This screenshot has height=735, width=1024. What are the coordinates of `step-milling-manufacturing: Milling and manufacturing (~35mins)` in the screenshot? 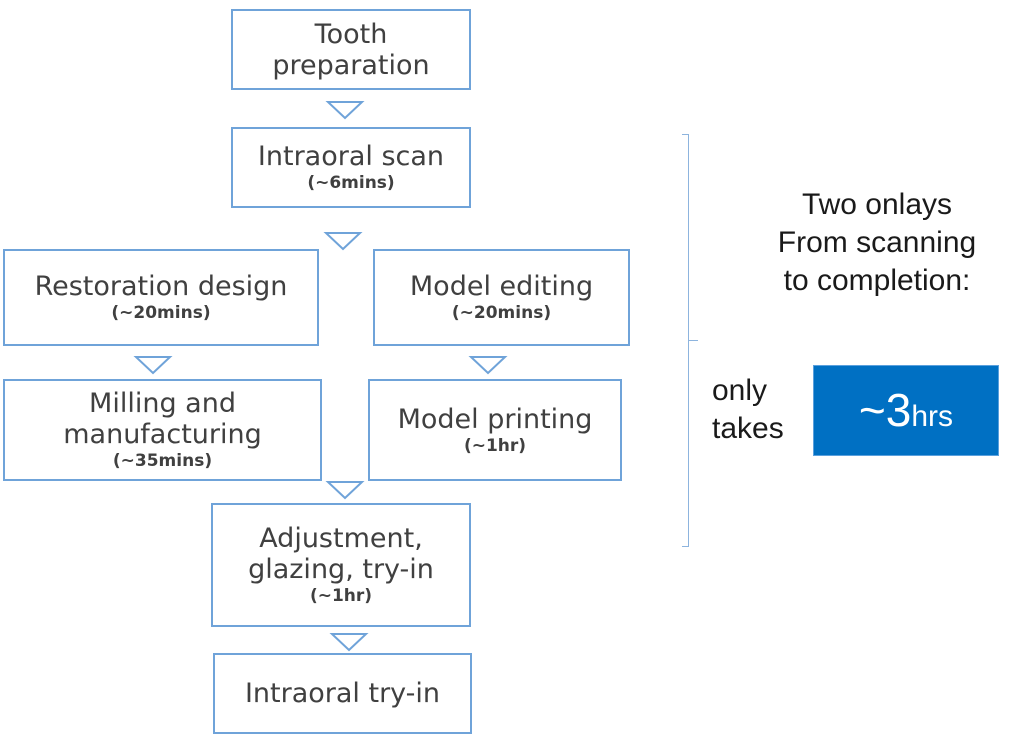 It's located at (162, 430).